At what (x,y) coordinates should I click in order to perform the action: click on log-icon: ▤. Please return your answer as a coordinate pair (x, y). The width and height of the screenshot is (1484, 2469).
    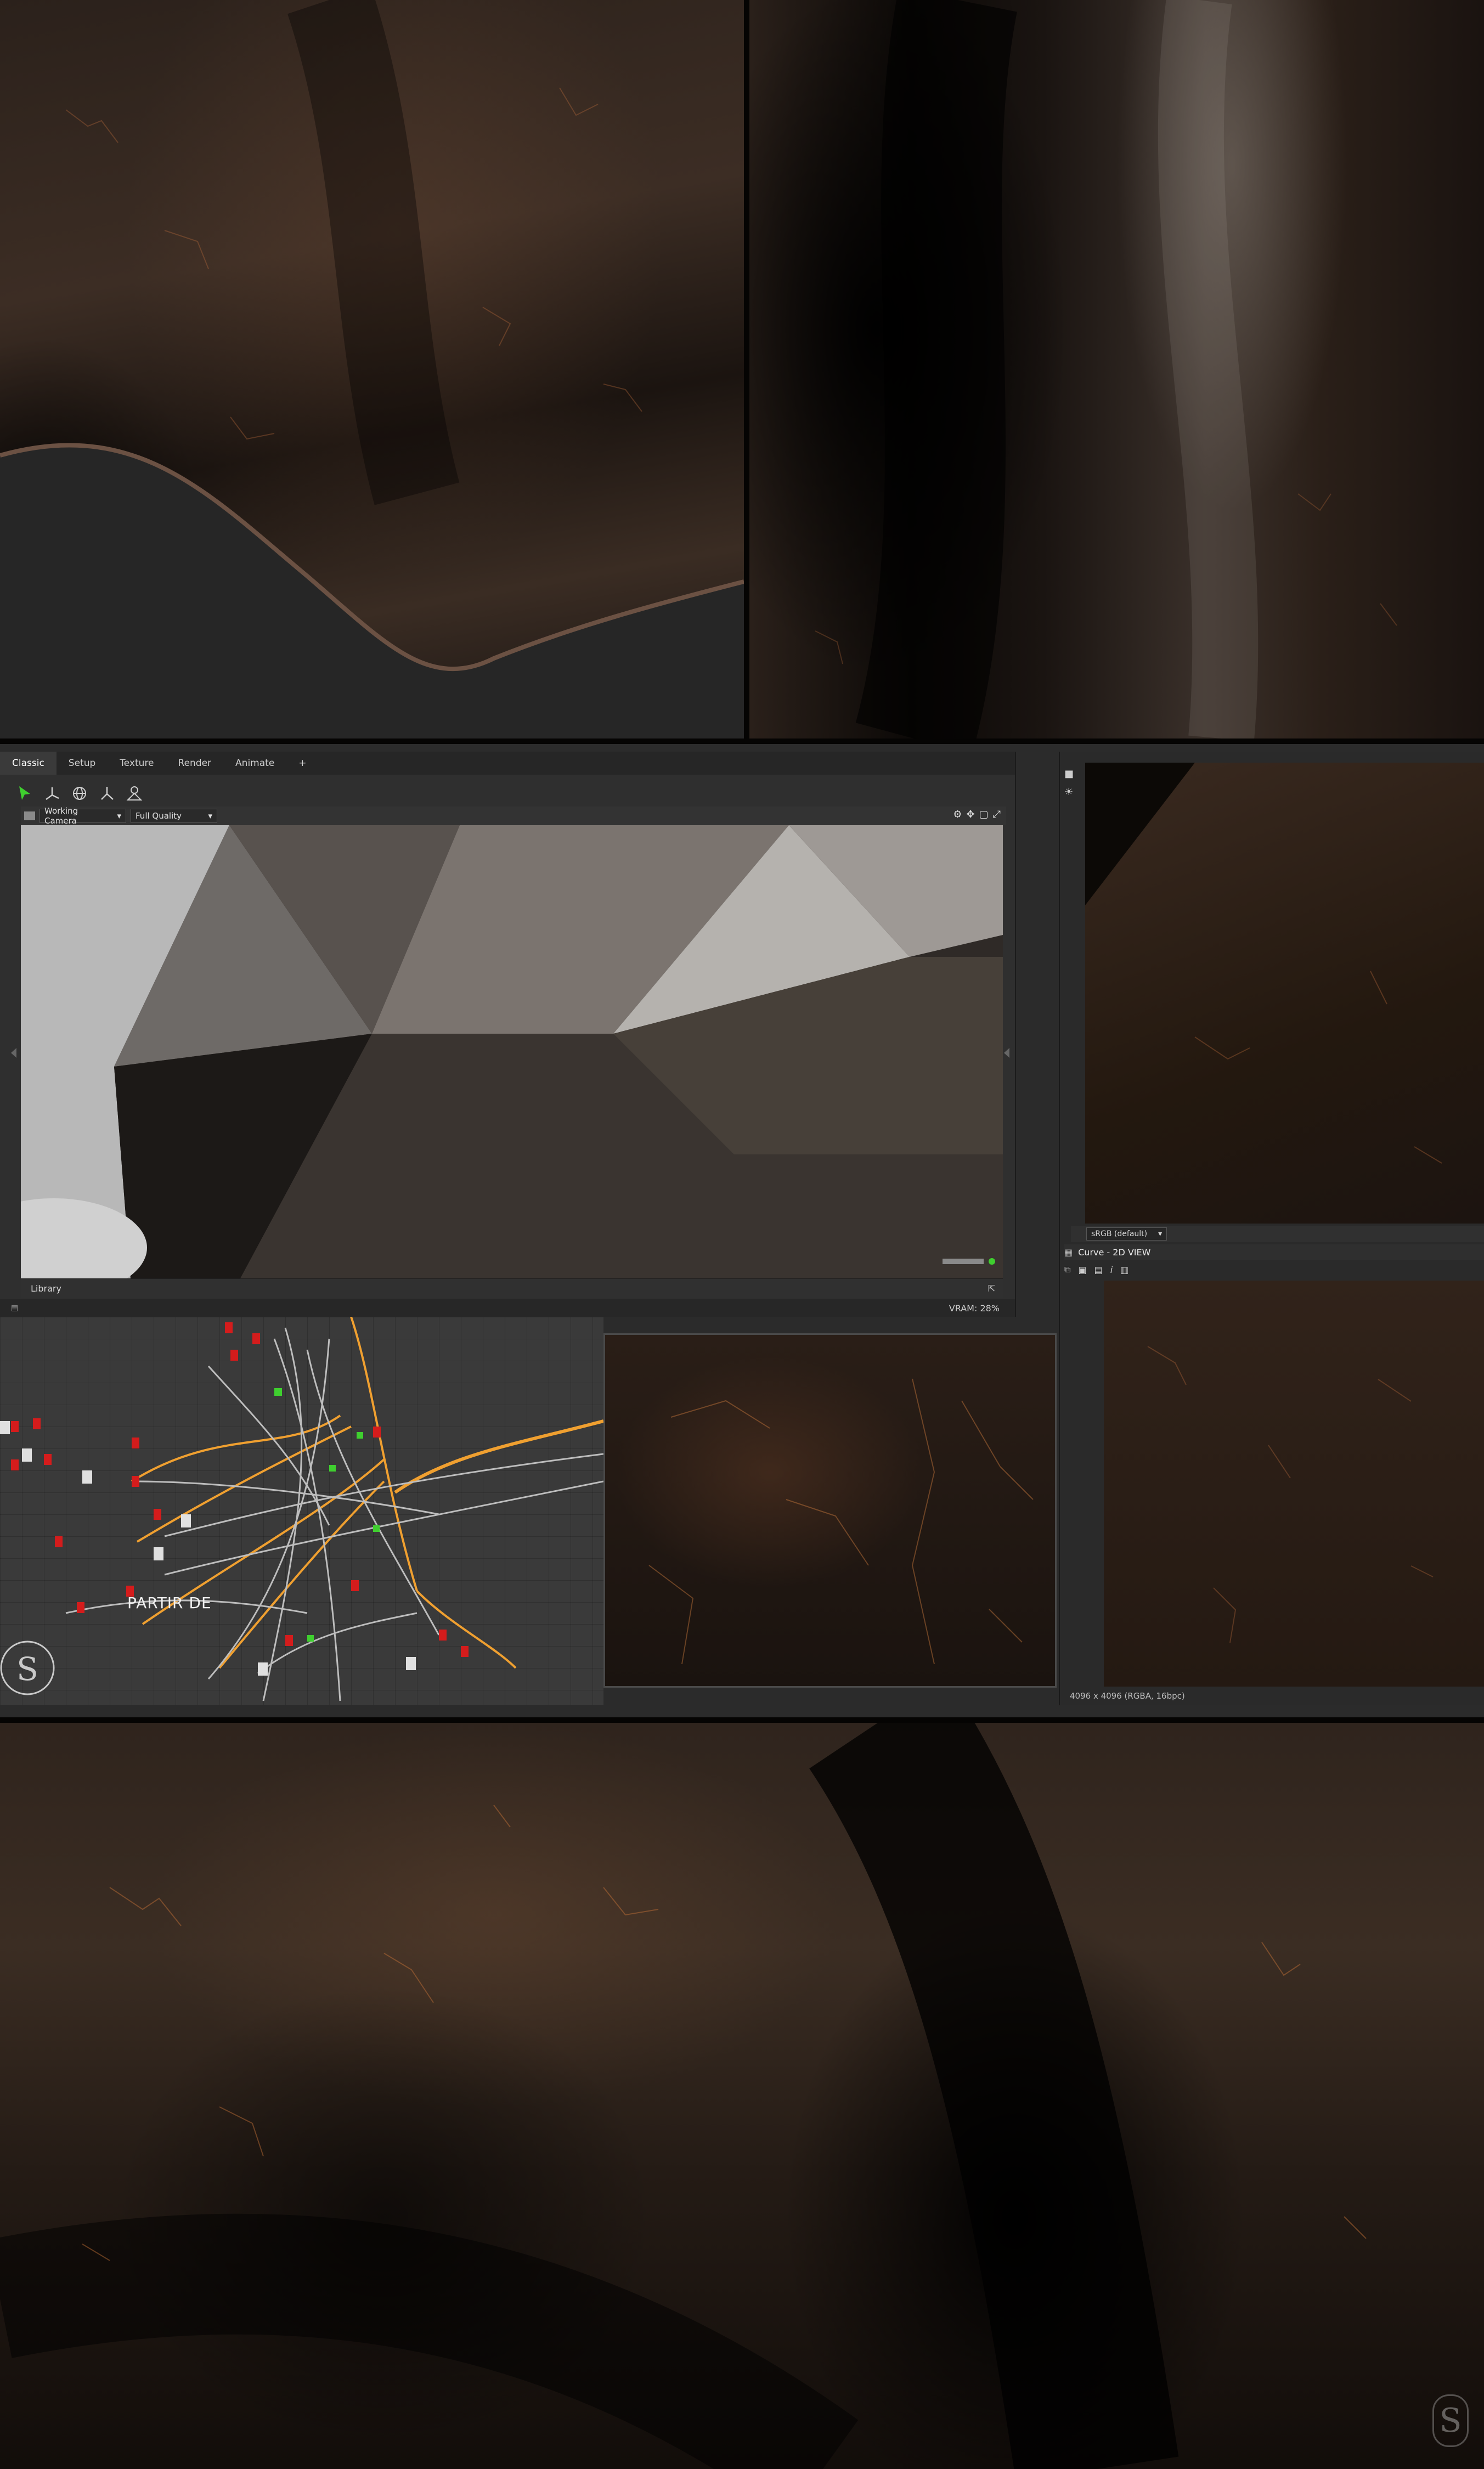
    Looking at the image, I should click on (14, 1308).